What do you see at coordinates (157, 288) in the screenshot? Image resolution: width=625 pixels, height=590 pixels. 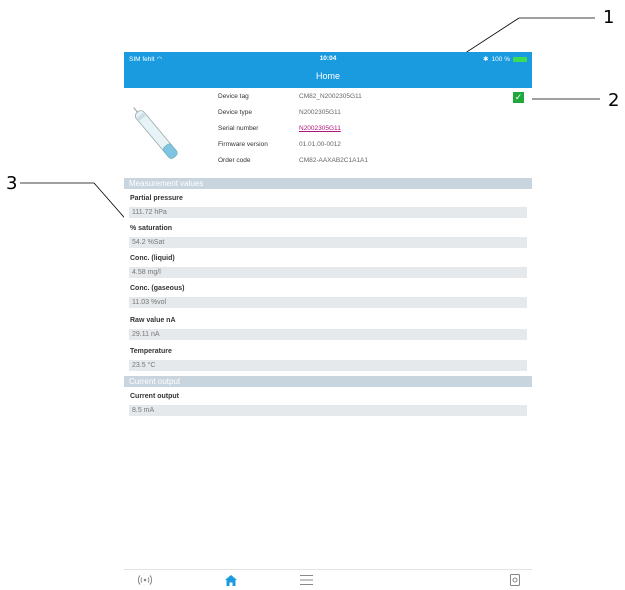 I see `conc-gaseous-label: Conc. (gaseous)` at bounding box center [157, 288].